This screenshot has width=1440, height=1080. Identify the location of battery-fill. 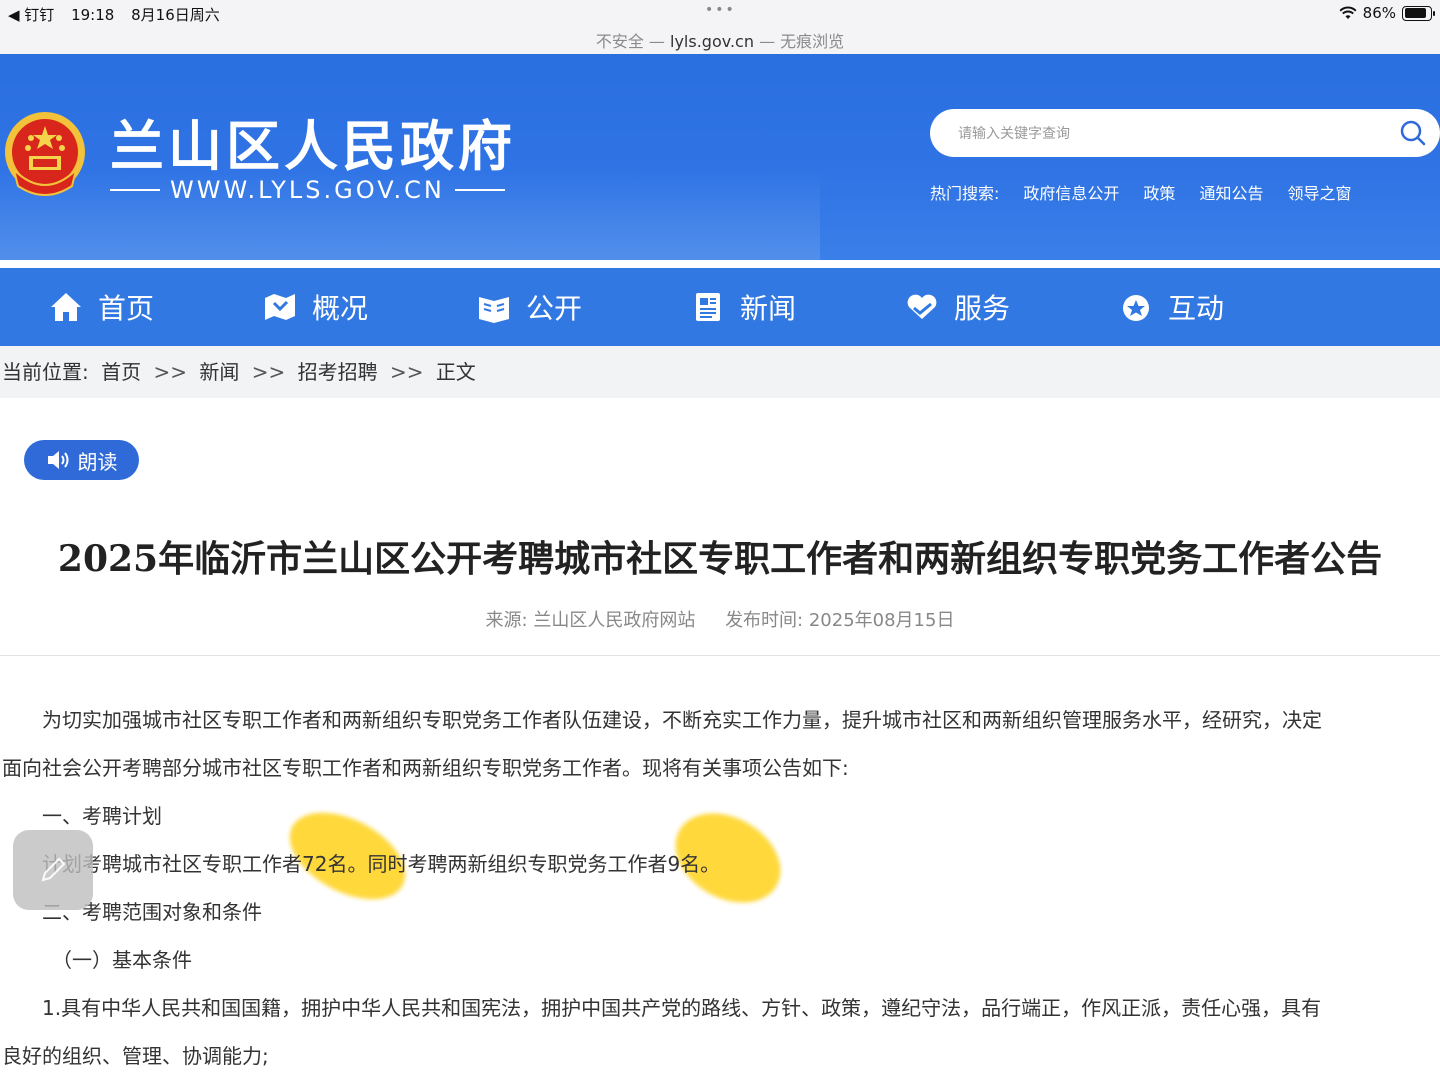
(1415, 13).